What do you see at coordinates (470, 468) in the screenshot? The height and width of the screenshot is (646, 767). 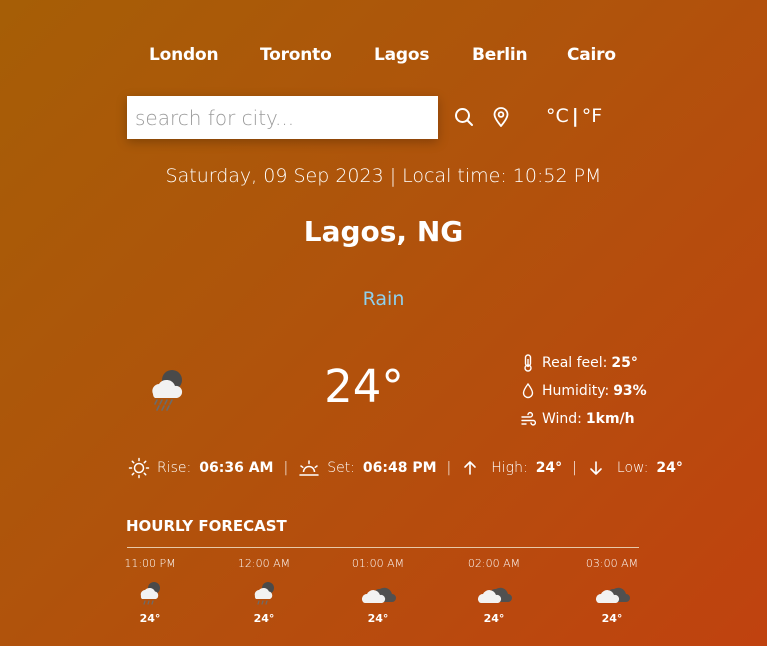 I see `arrow-up-icon` at bounding box center [470, 468].